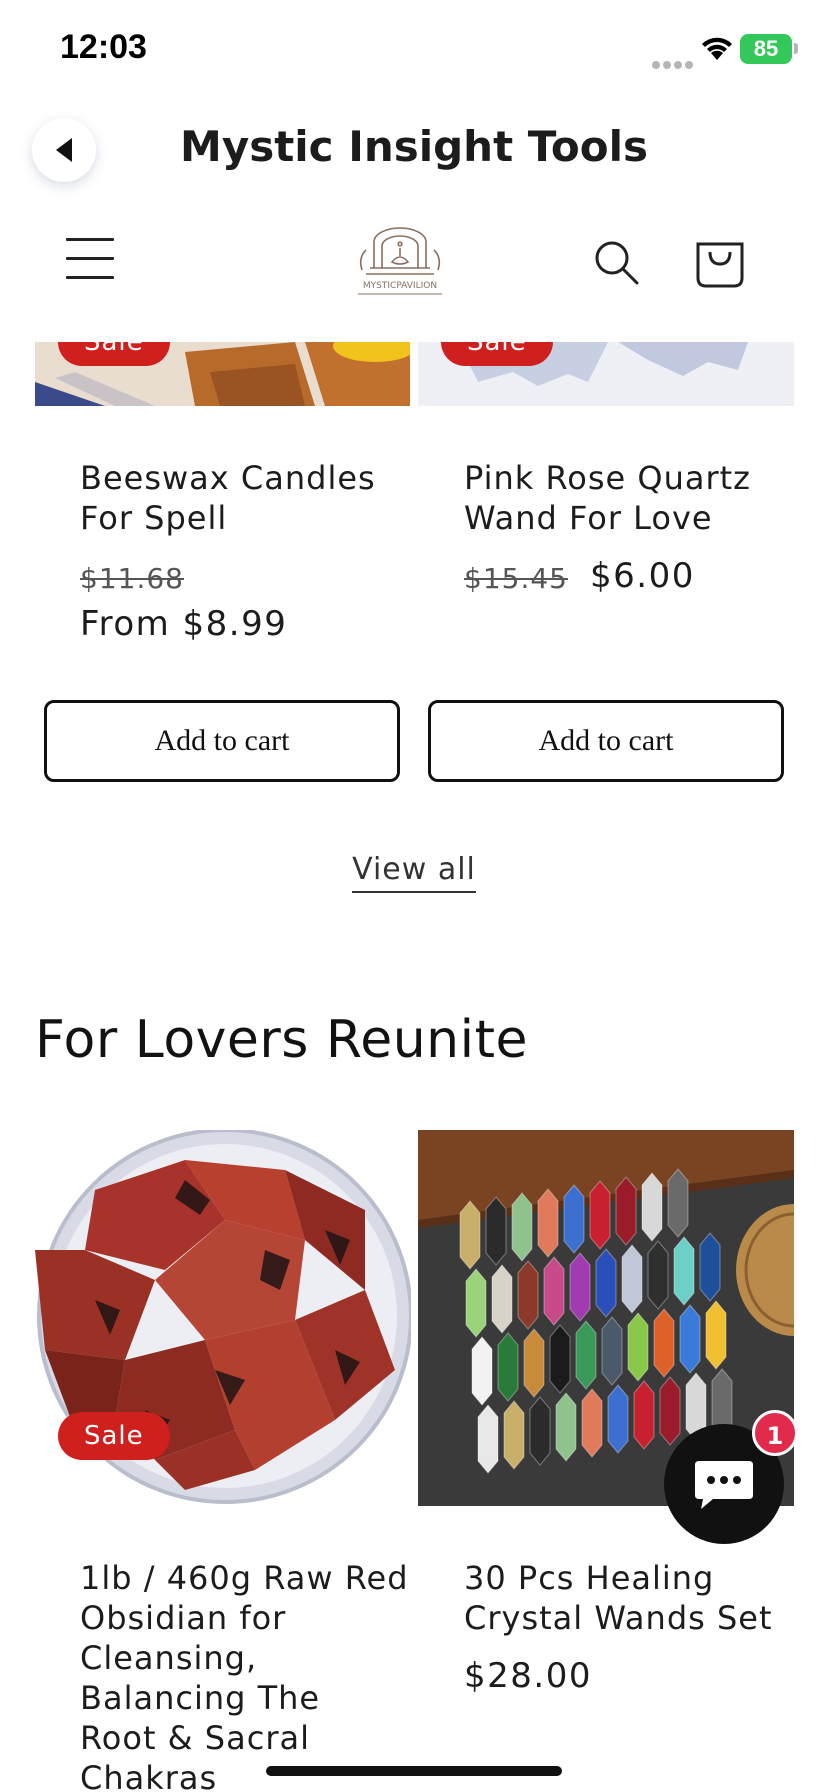  Describe the element at coordinates (132, 578) in the screenshot. I see `price-regular: $11.68` at that location.